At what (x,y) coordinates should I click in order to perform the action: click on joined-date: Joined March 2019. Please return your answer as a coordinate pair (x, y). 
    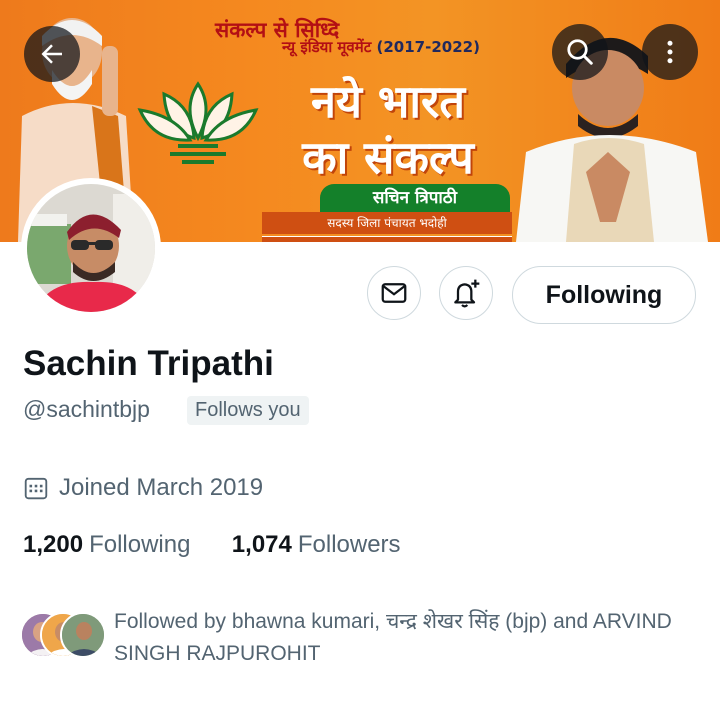
    Looking at the image, I should click on (161, 487).